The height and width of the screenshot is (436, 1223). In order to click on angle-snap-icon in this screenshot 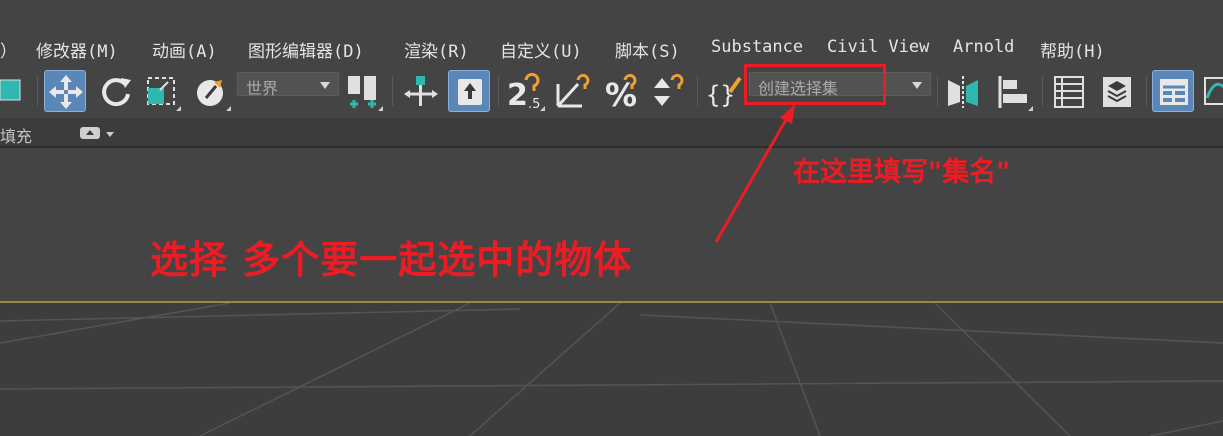, I will do `click(573, 91)`.